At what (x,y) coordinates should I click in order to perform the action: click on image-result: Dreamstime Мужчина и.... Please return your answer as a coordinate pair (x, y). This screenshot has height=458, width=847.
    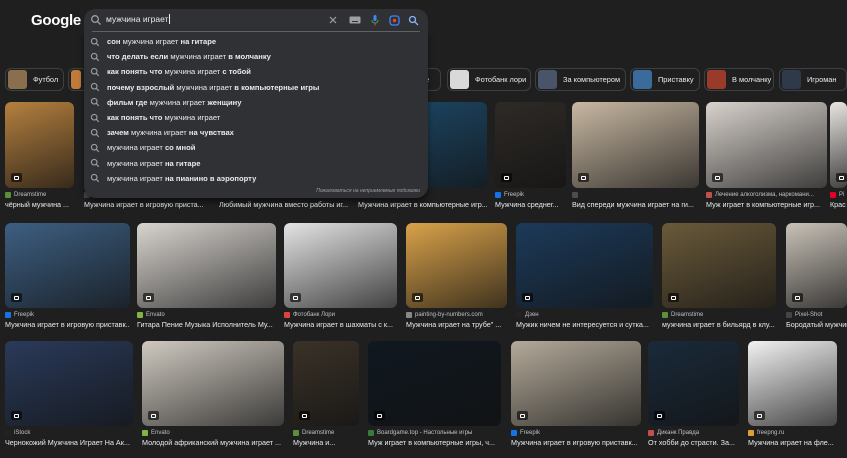
    Looking at the image, I should click on (326, 396).